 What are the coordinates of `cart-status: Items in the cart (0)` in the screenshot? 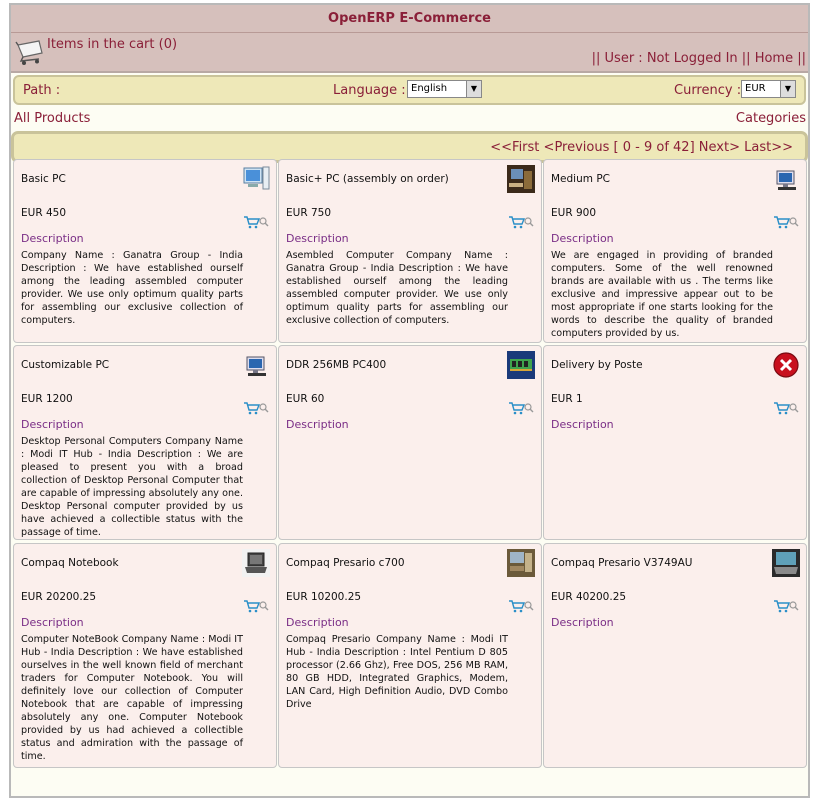 It's located at (112, 44).